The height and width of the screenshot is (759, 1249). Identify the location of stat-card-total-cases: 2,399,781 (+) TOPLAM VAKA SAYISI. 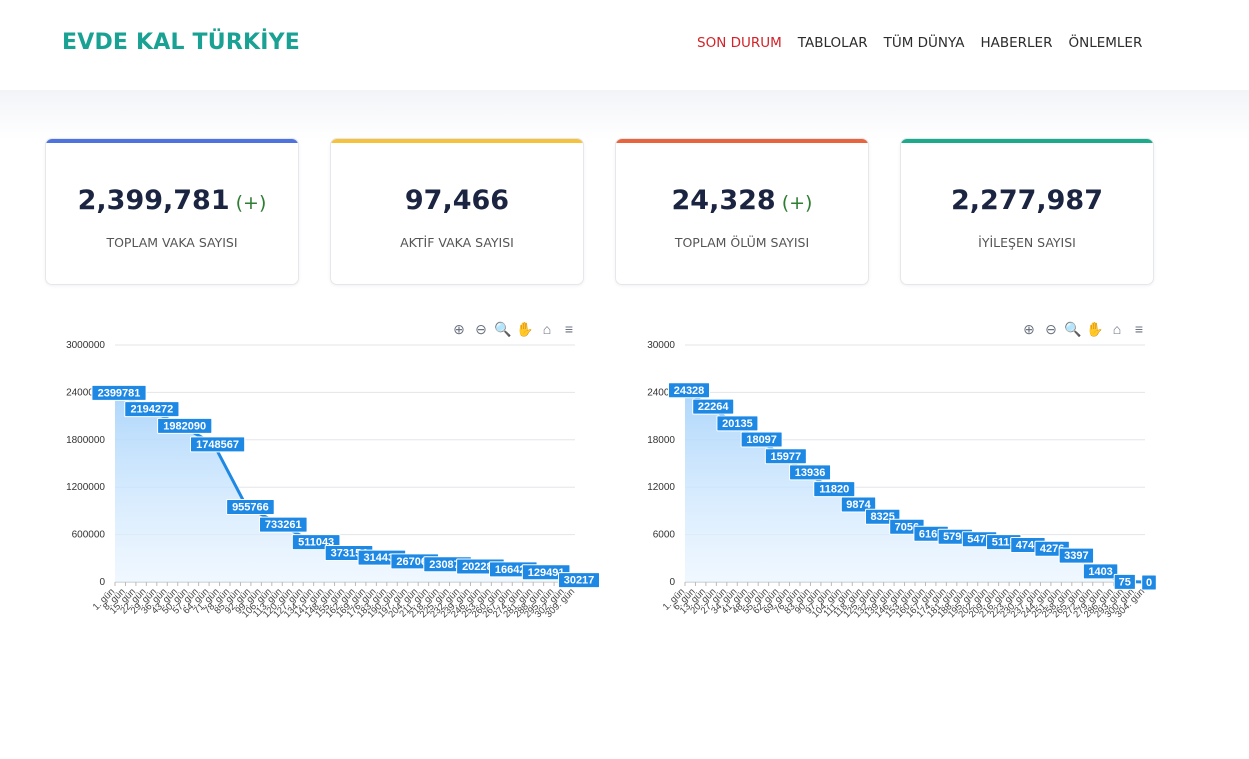
(172, 211).